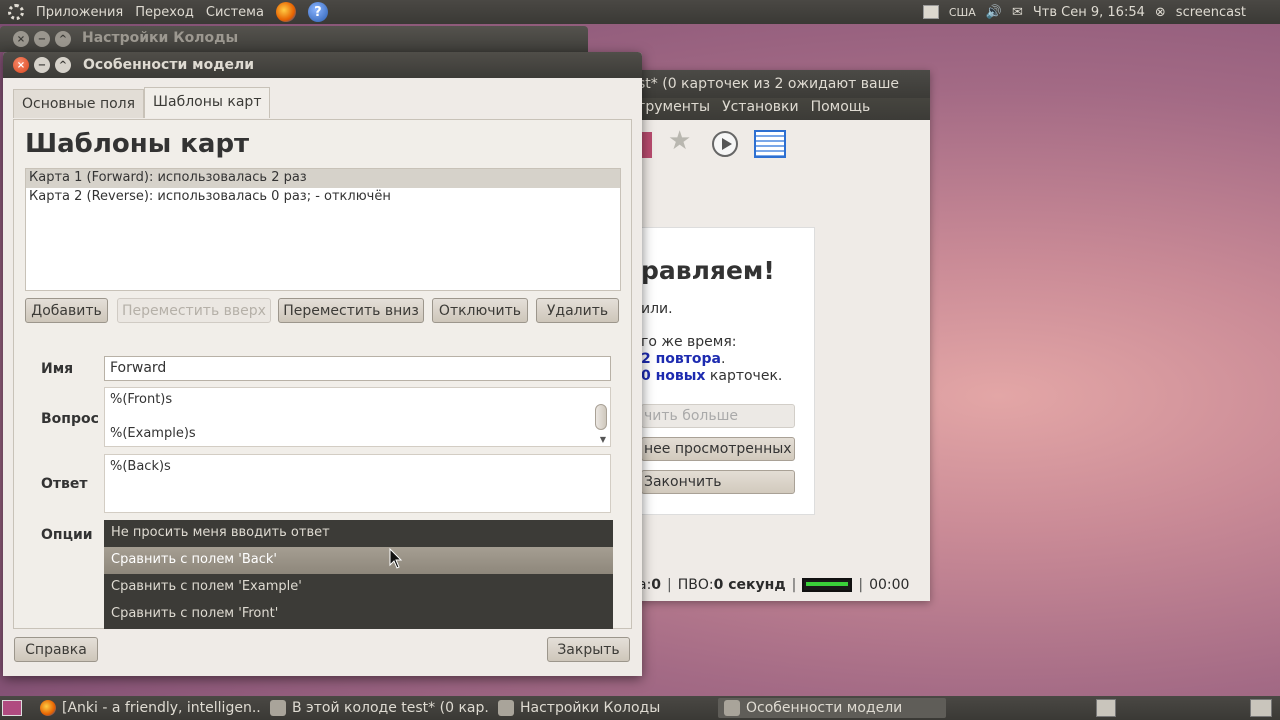 This screenshot has height=720, width=1280. I want to click on browse-list-icon, so click(770, 144).